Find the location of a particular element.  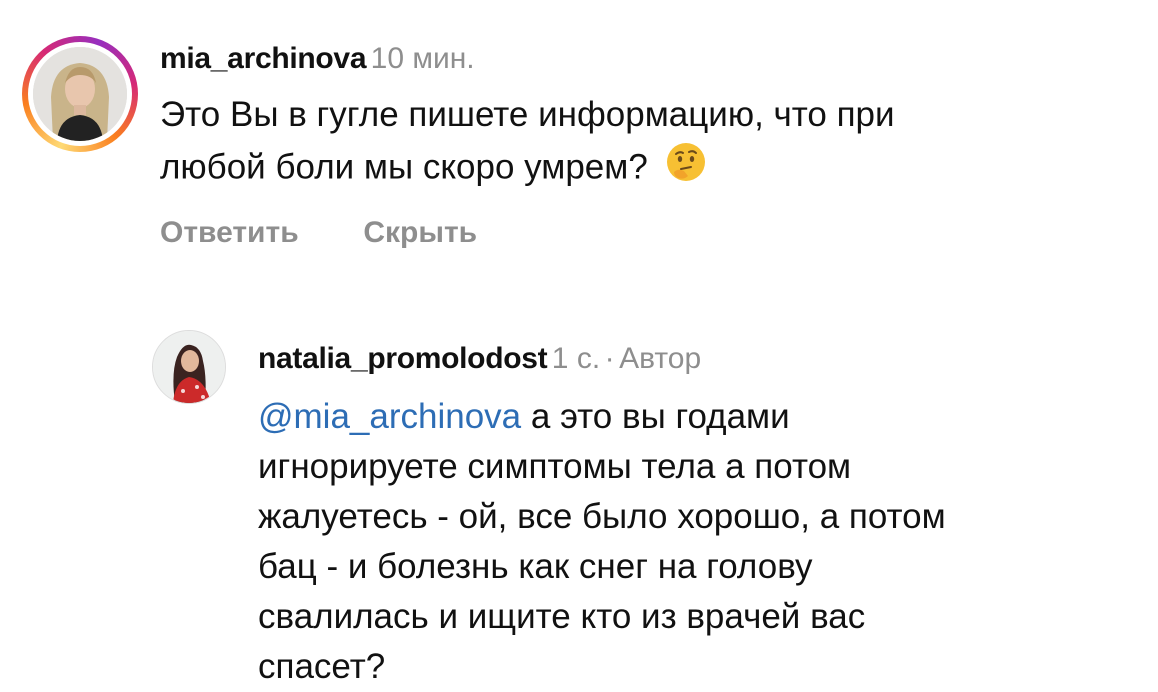

username: mia_archinova is located at coordinates (263, 58).